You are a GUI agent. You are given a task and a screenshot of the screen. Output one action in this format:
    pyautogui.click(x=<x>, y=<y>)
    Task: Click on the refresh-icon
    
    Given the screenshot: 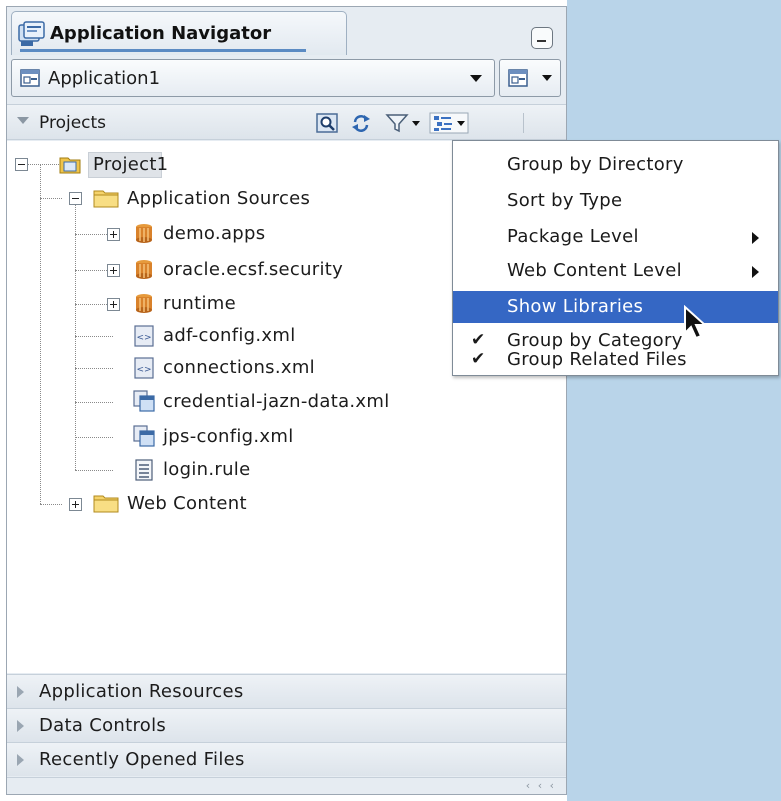 What is the action you would take?
    pyautogui.click(x=361, y=123)
    